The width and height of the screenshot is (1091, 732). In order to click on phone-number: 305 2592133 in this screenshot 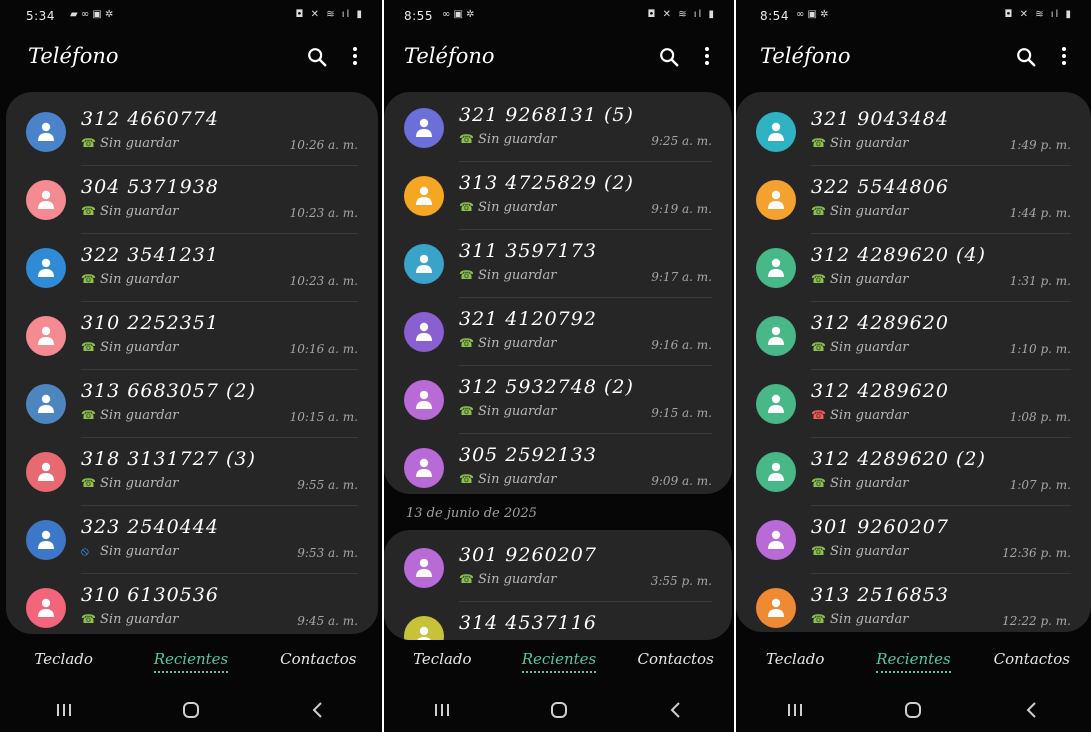, I will do `click(528, 455)`.